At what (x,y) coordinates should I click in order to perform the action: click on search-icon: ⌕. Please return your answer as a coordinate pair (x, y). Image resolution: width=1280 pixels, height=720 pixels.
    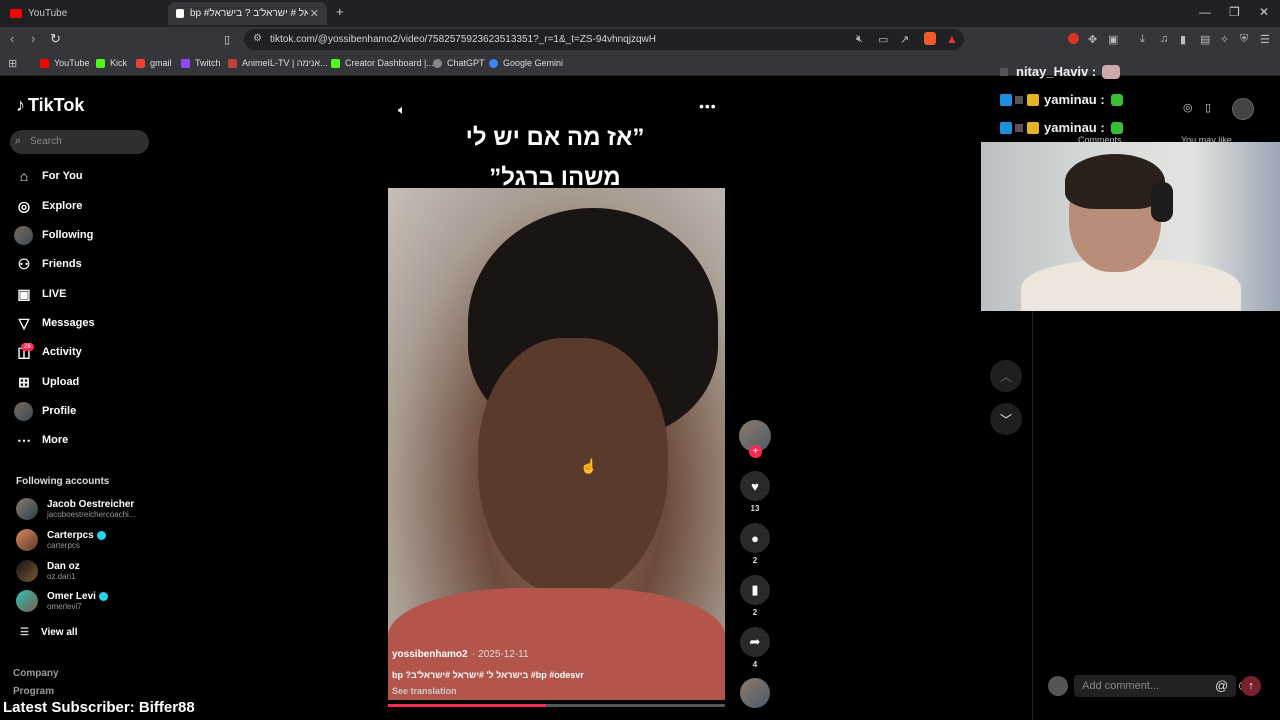
    Looking at the image, I should click on (18, 141).